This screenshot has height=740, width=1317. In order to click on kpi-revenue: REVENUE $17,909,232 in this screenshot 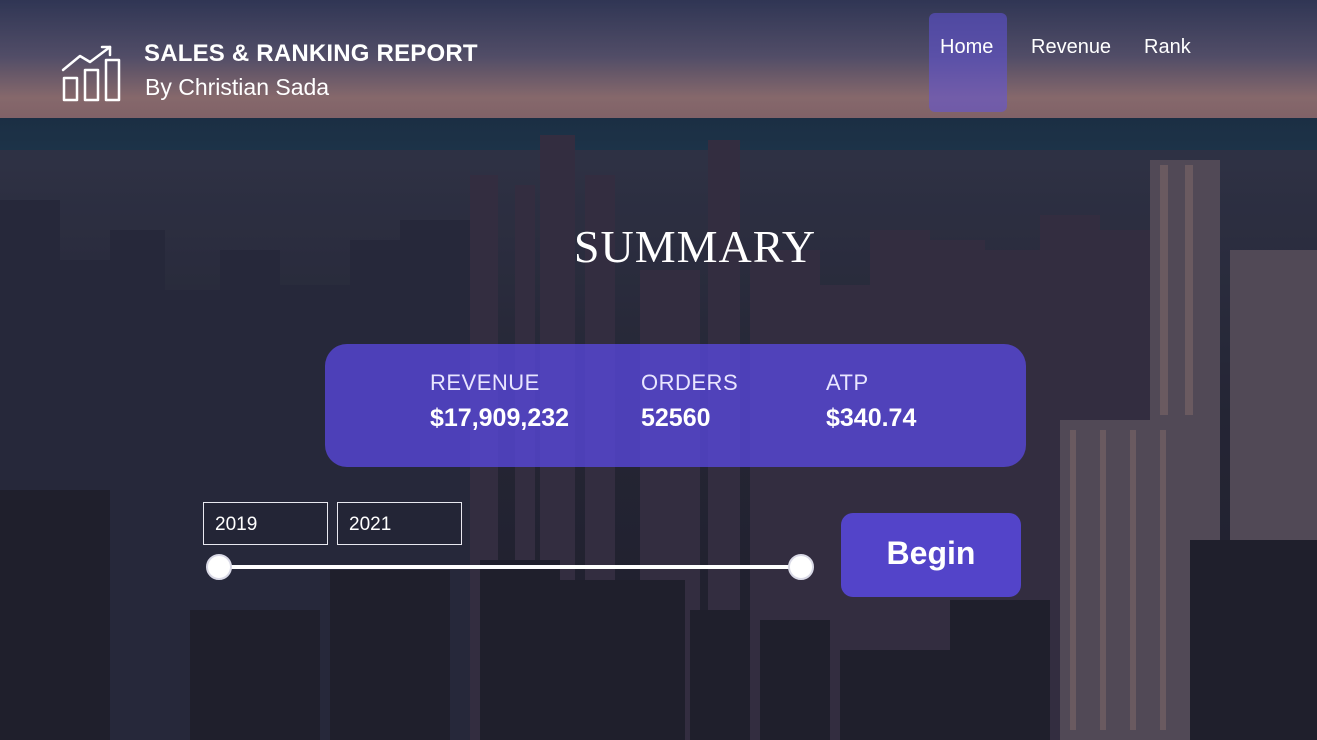, I will do `click(499, 401)`.